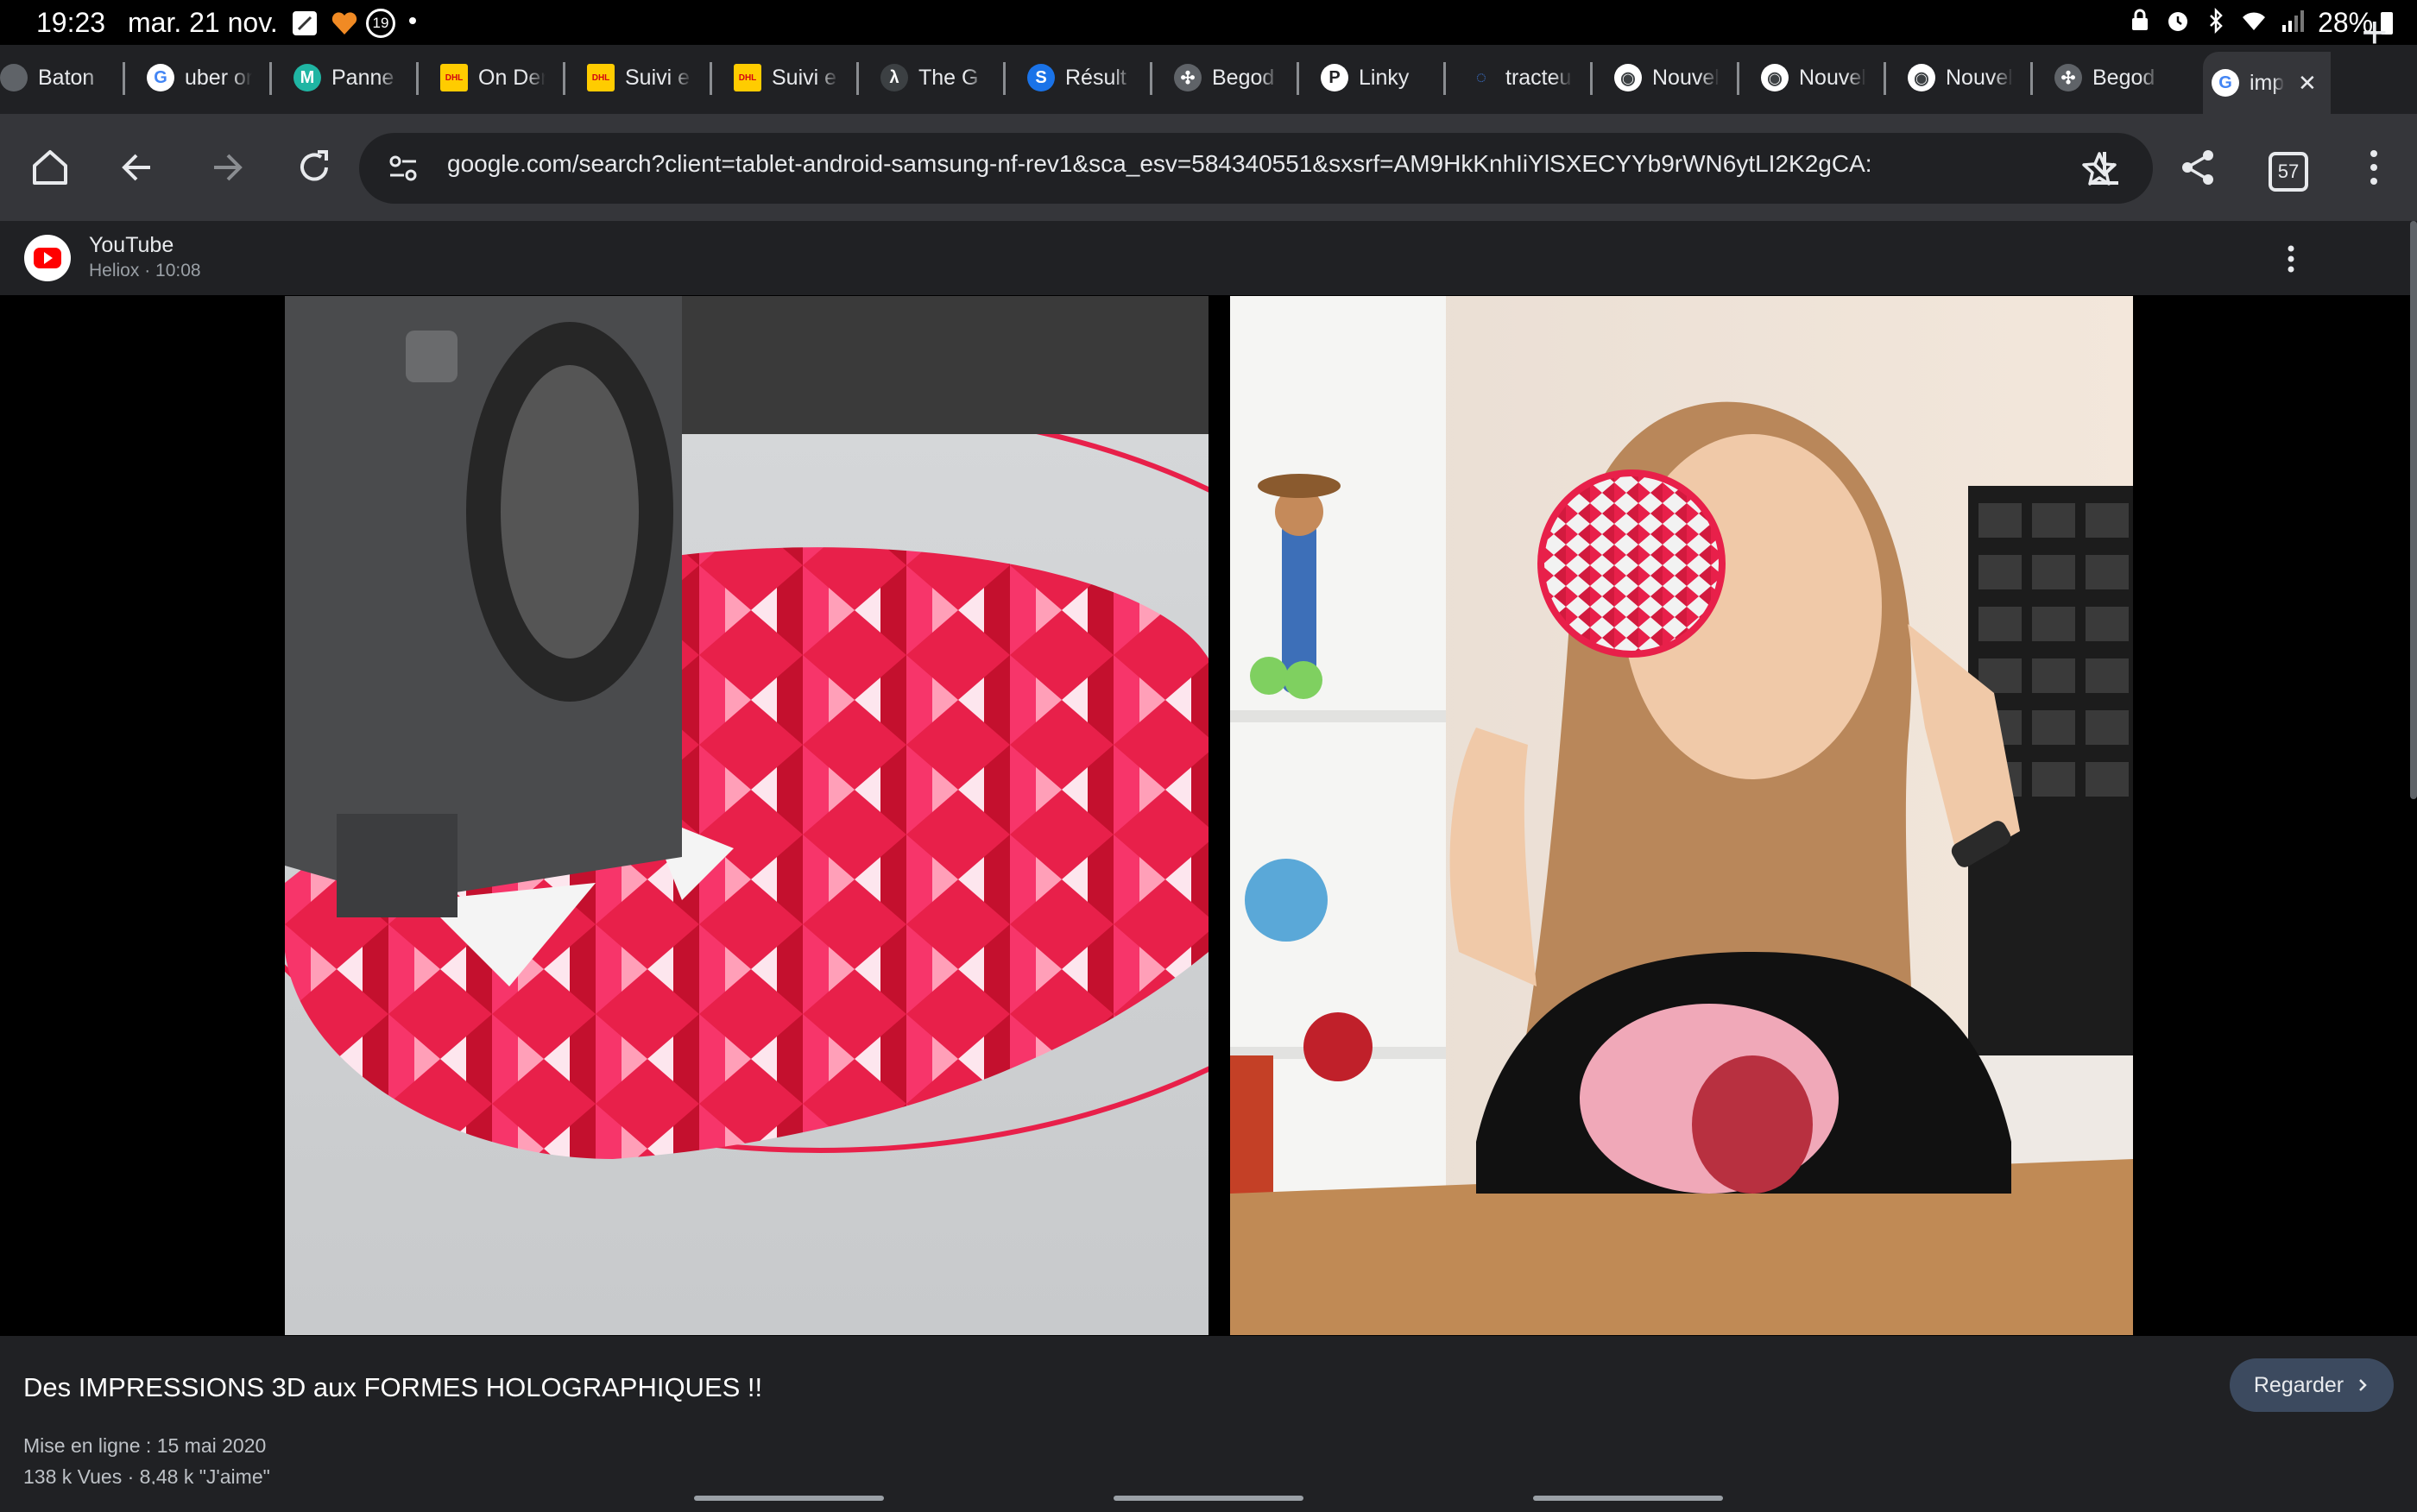  I want to click on status-time: 19:23, so click(71, 22).